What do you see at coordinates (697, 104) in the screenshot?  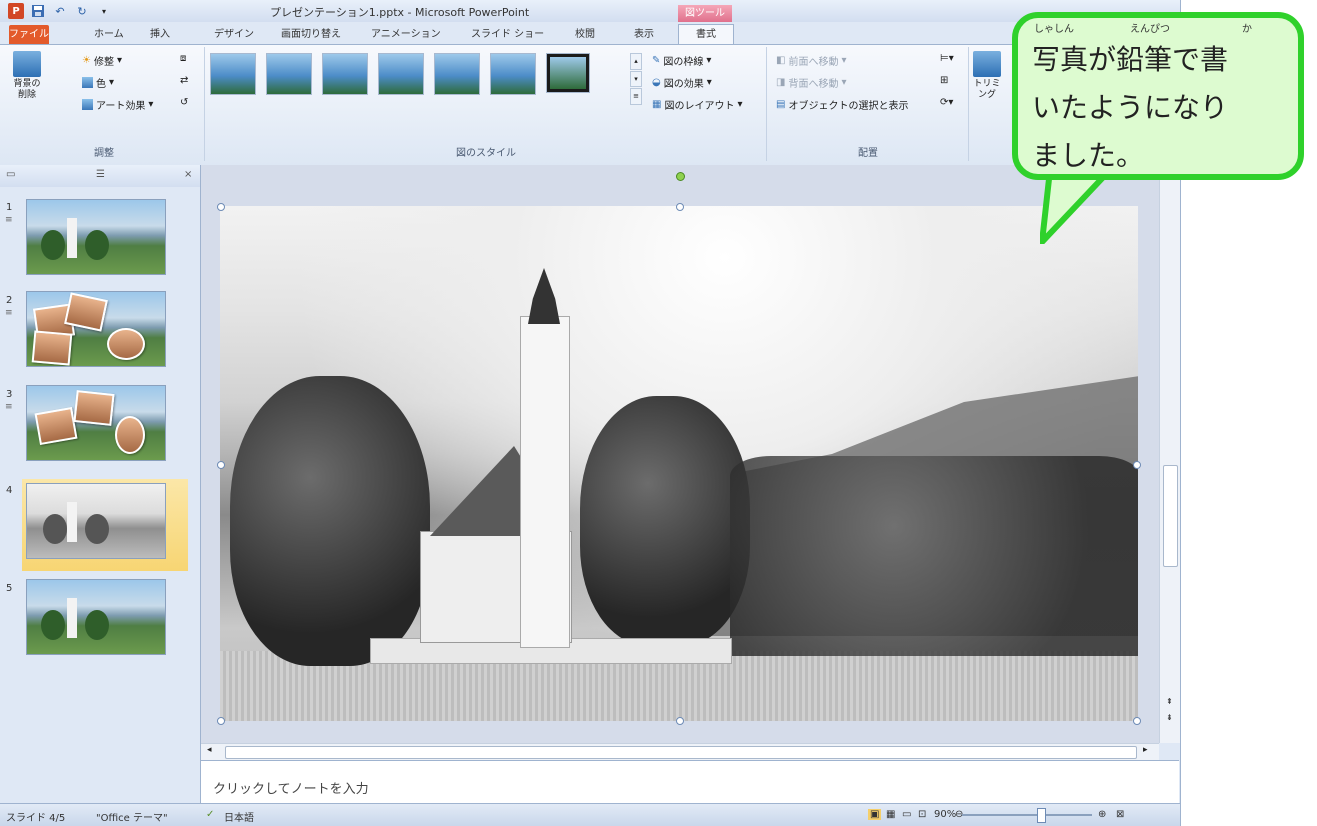 I see `picture-layout-button: ▦ 図のレイアウト ▾` at bounding box center [697, 104].